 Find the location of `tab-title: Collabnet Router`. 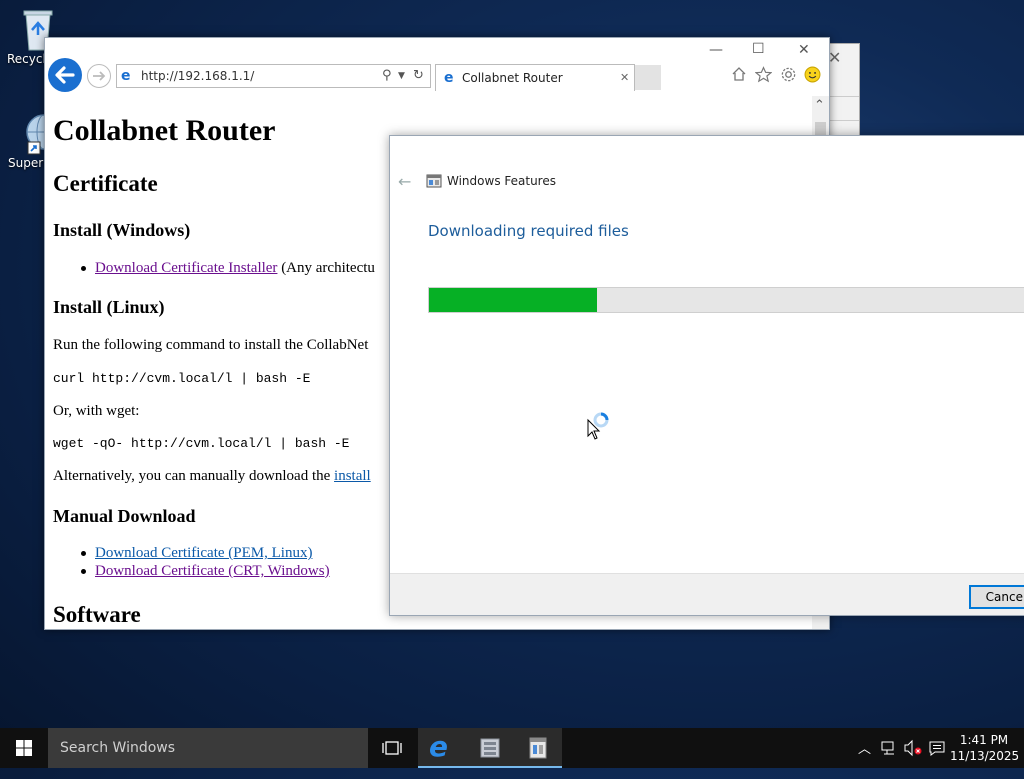

tab-title: Collabnet Router is located at coordinates (512, 78).